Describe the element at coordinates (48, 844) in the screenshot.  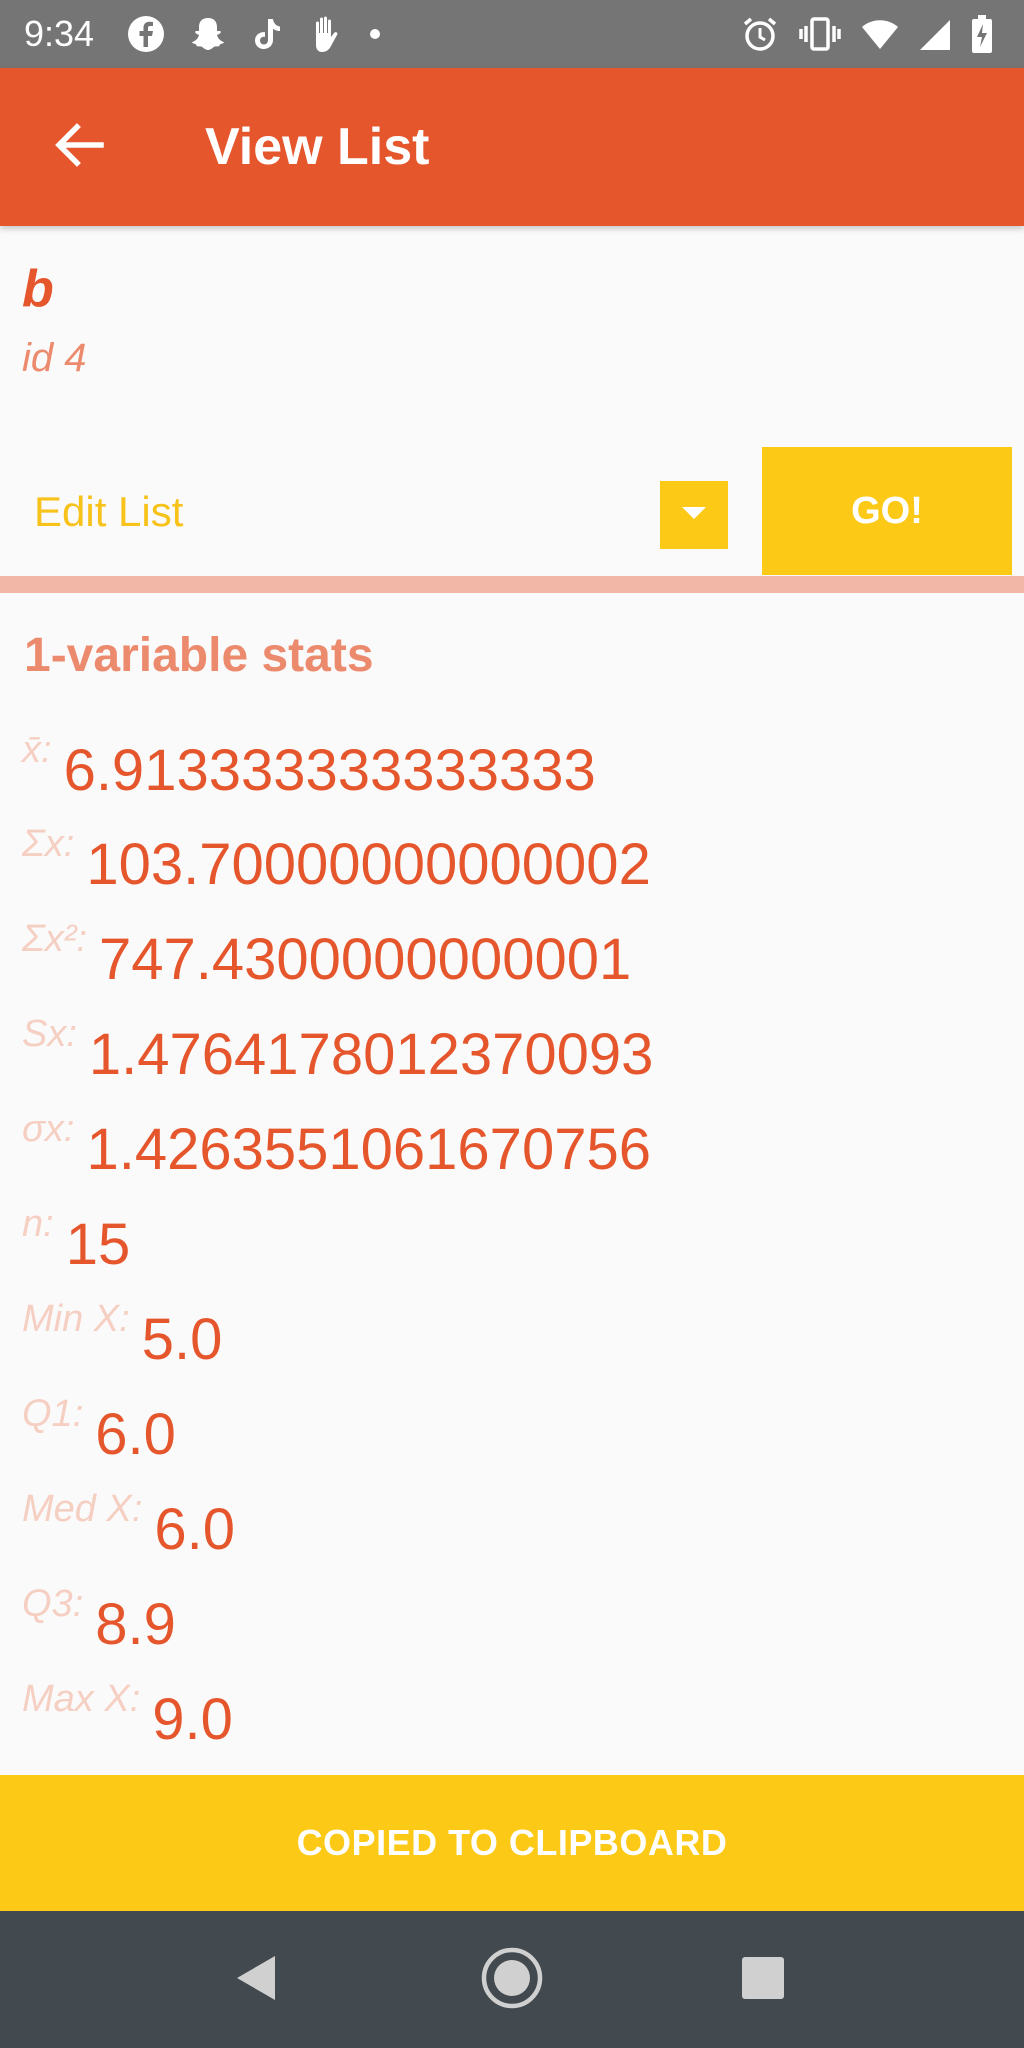
I see `stat-label: Σx:` at that location.